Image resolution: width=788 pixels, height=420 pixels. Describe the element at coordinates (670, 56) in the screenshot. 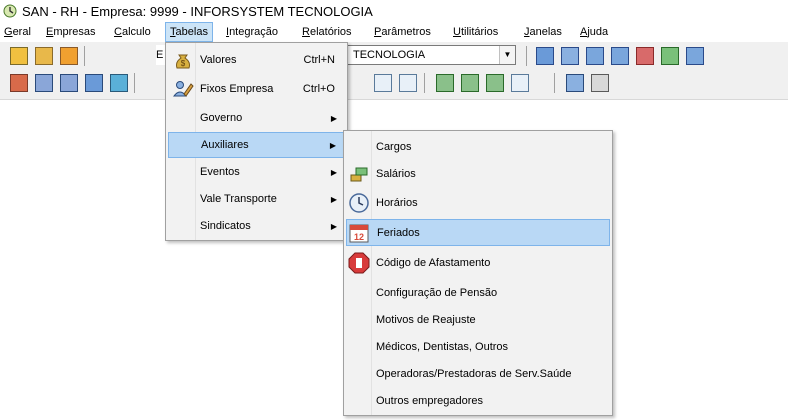

I see `grid-chart-icon` at that location.